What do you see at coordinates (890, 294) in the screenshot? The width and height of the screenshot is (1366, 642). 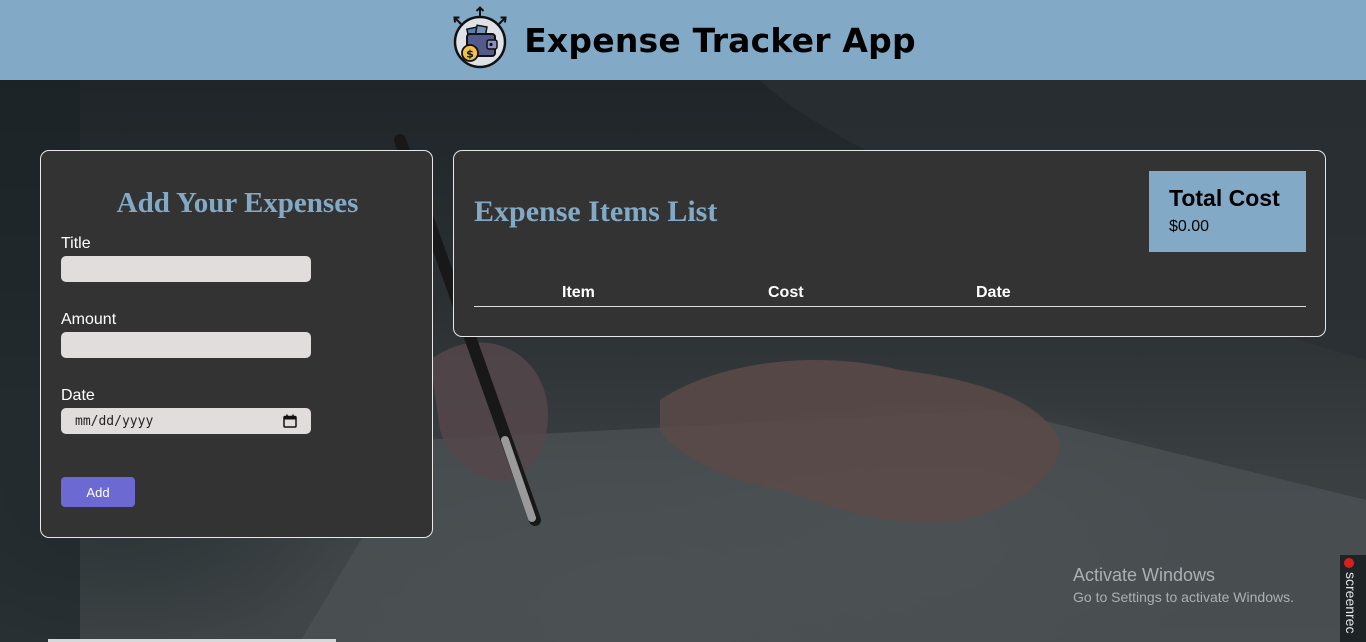 I see `table-header: Item Cost Date` at bounding box center [890, 294].